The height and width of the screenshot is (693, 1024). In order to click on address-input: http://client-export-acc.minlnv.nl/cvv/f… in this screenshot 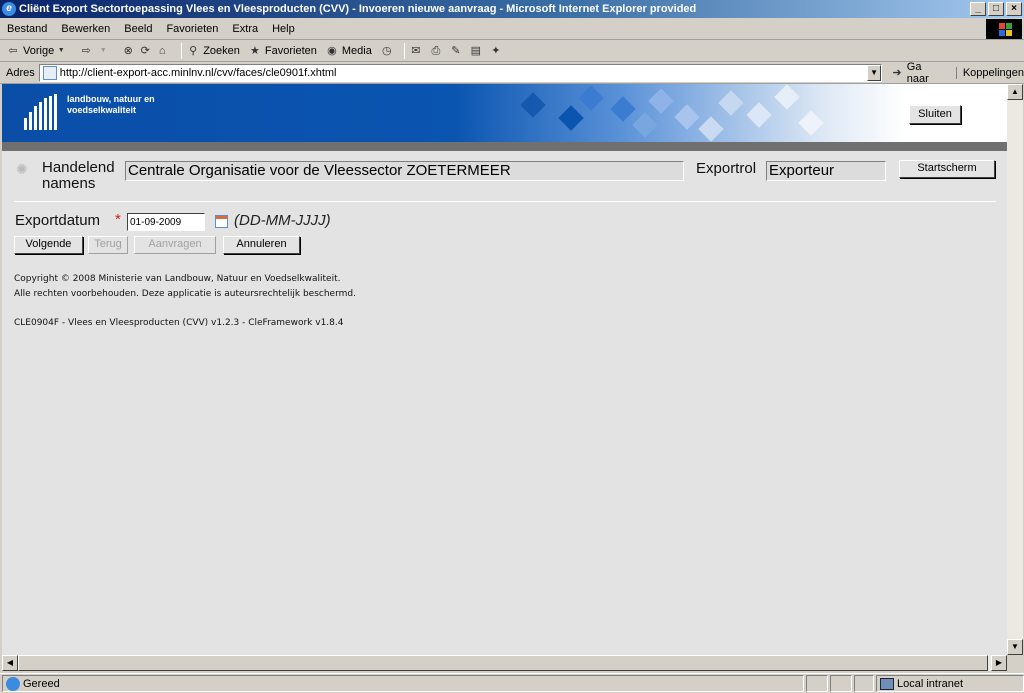, I will do `click(460, 72)`.